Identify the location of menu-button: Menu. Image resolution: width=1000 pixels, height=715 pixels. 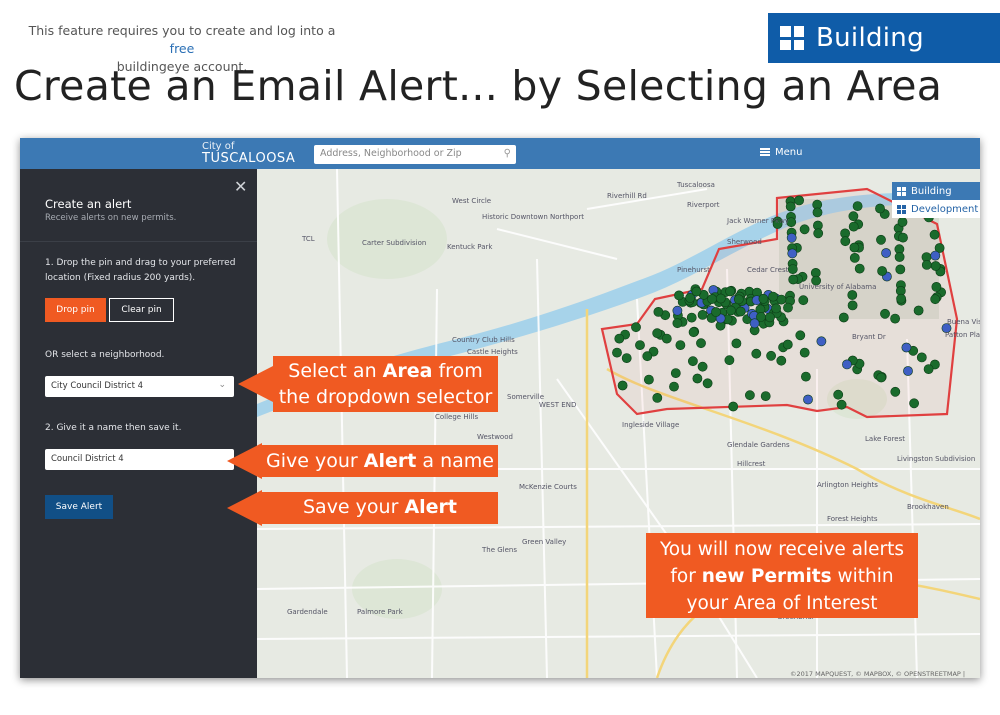
(781, 152).